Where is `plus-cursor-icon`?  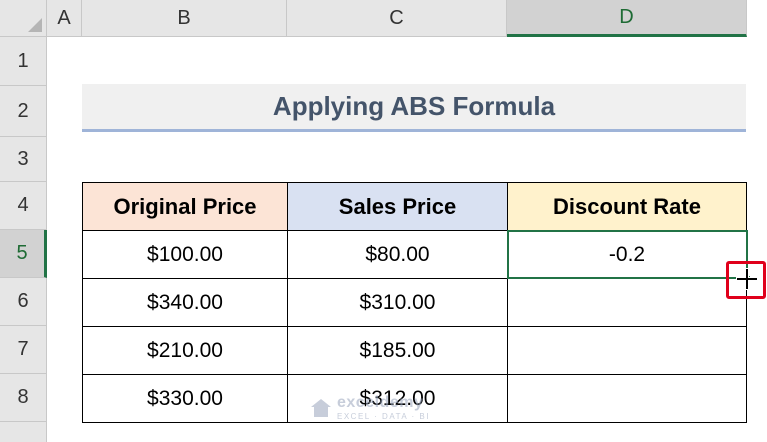
plus-cursor-icon is located at coordinates (747, 279).